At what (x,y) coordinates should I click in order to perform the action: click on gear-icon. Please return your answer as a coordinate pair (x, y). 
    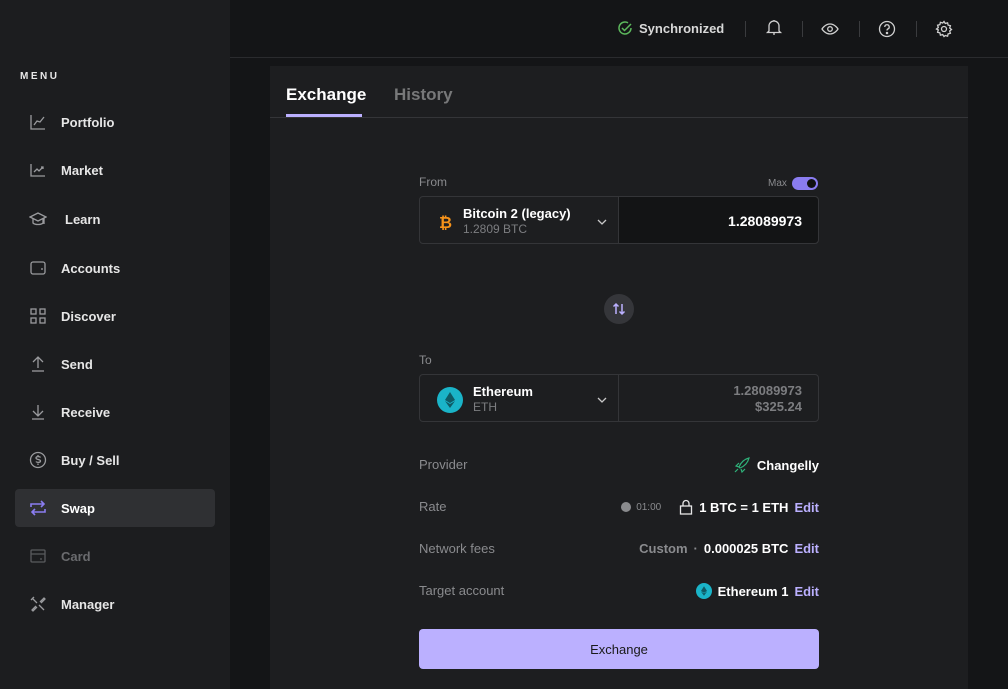
    Looking at the image, I should click on (944, 29).